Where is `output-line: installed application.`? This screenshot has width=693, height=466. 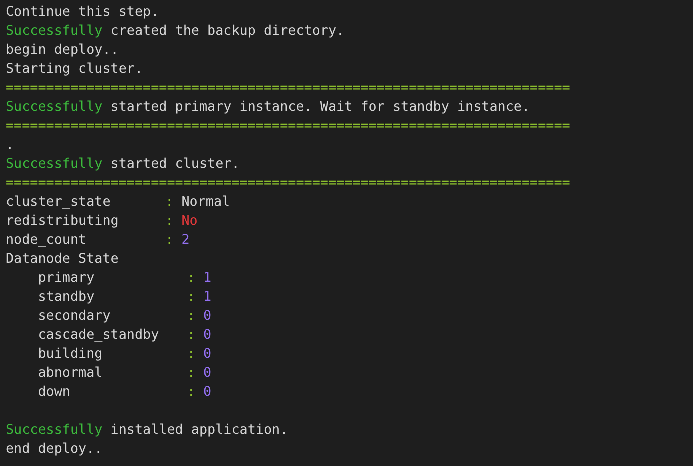 output-line: installed application. is located at coordinates (199, 431).